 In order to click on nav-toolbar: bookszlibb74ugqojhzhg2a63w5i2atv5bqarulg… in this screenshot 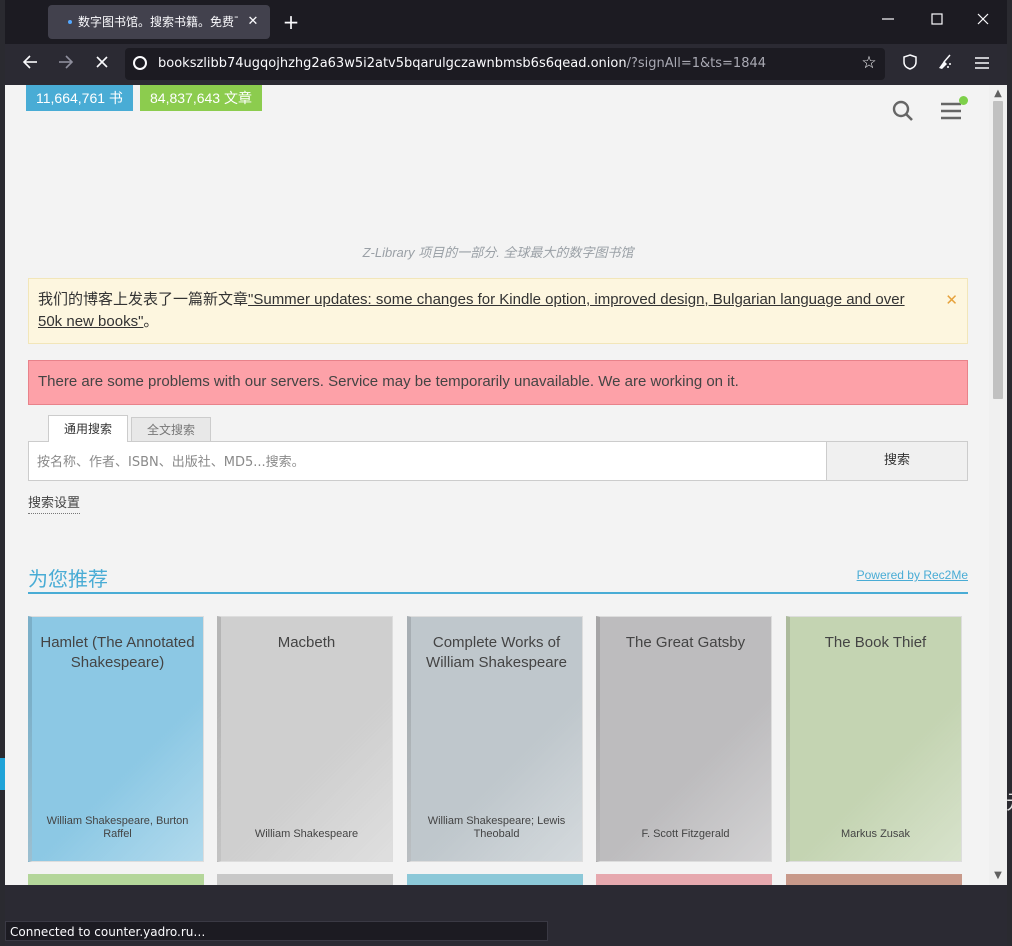, I will do `click(506, 64)`.